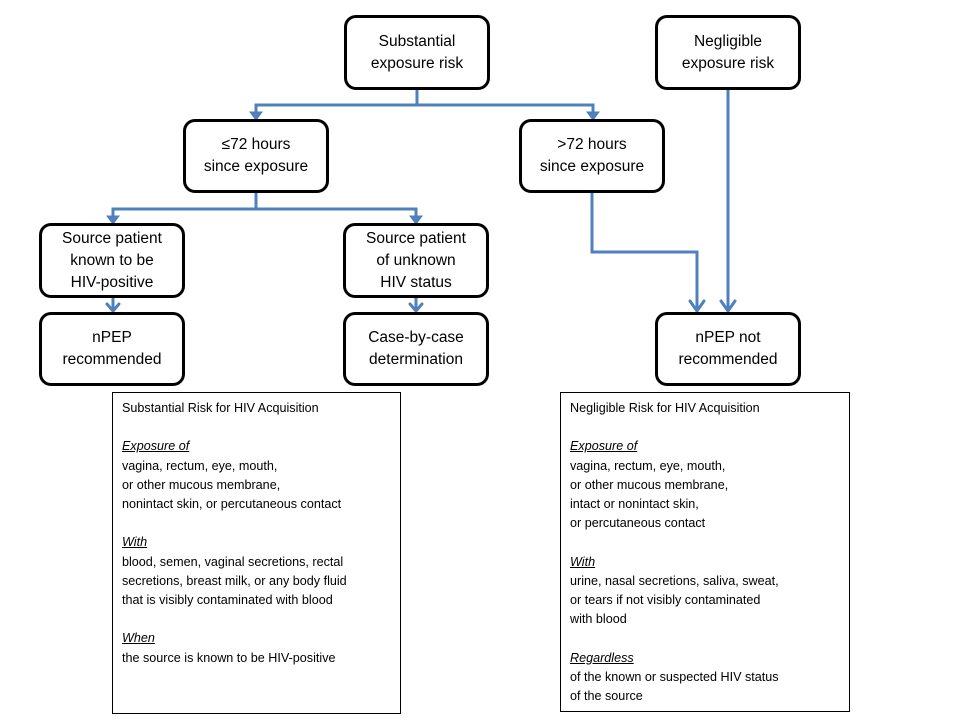  Describe the element at coordinates (592, 156) in the screenshot. I see `node-over-72-hours: >72 hours since exposure` at that location.